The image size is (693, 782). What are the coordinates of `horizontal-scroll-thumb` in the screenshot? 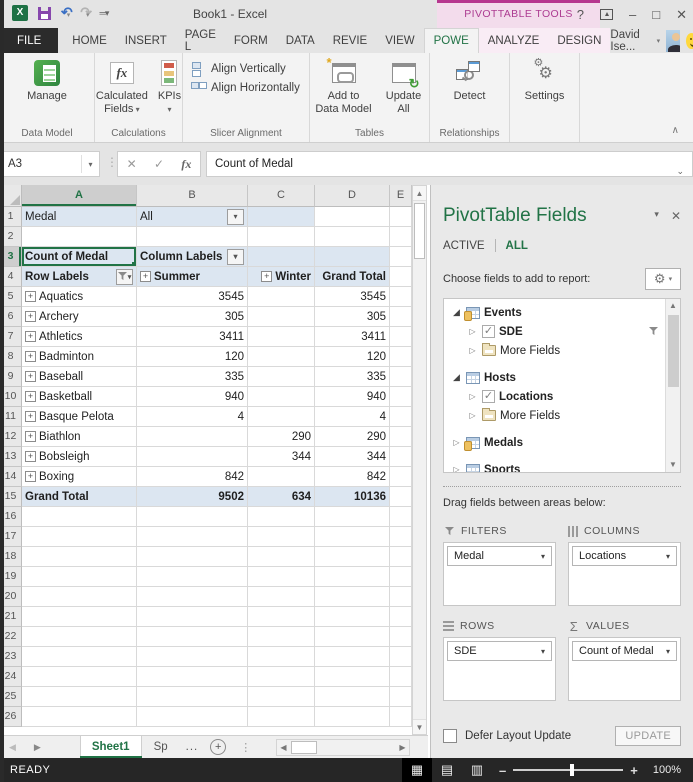 It's located at (304, 747).